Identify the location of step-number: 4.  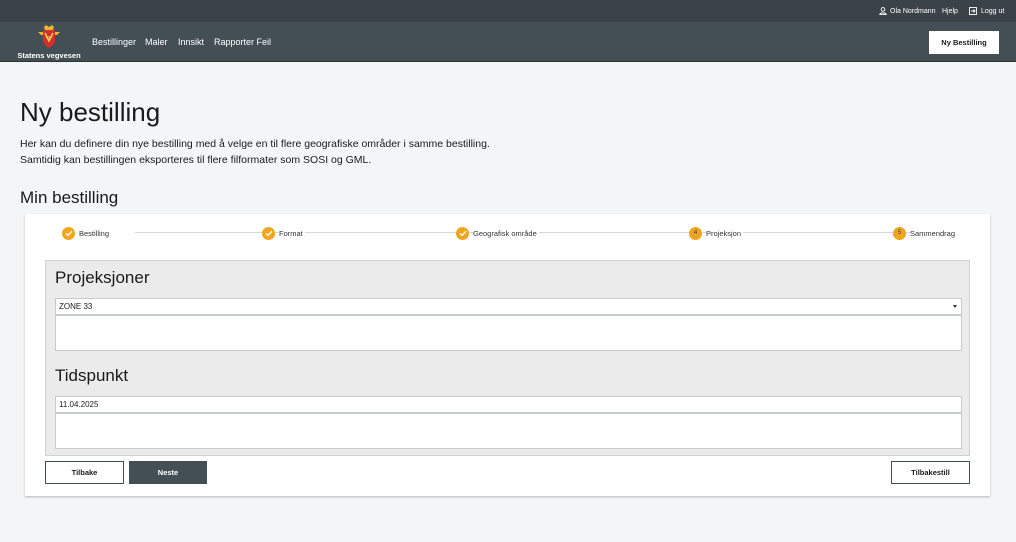
(695, 233).